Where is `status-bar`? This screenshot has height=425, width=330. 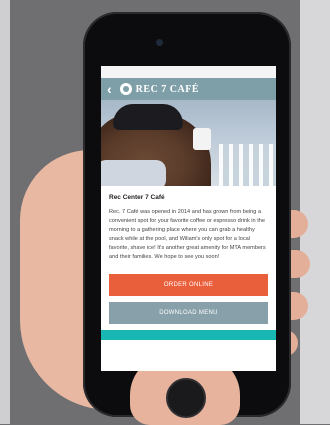
status-bar is located at coordinates (188, 72).